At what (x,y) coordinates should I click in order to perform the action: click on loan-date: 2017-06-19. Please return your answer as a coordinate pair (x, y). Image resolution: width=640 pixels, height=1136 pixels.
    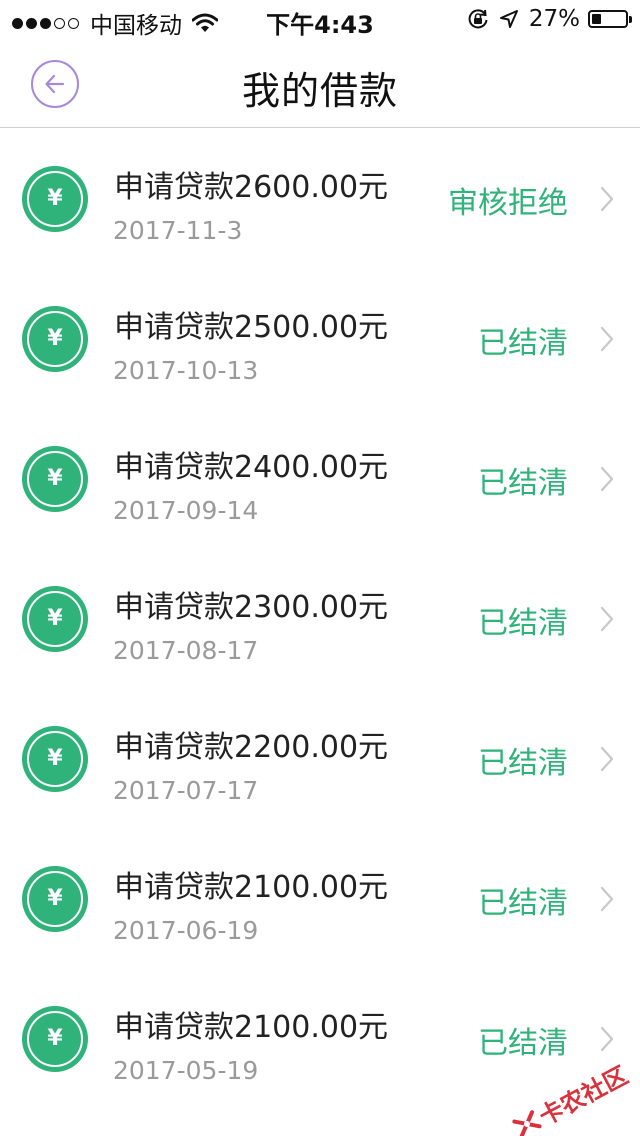
    Looking at the image, I should click on (186, 930).